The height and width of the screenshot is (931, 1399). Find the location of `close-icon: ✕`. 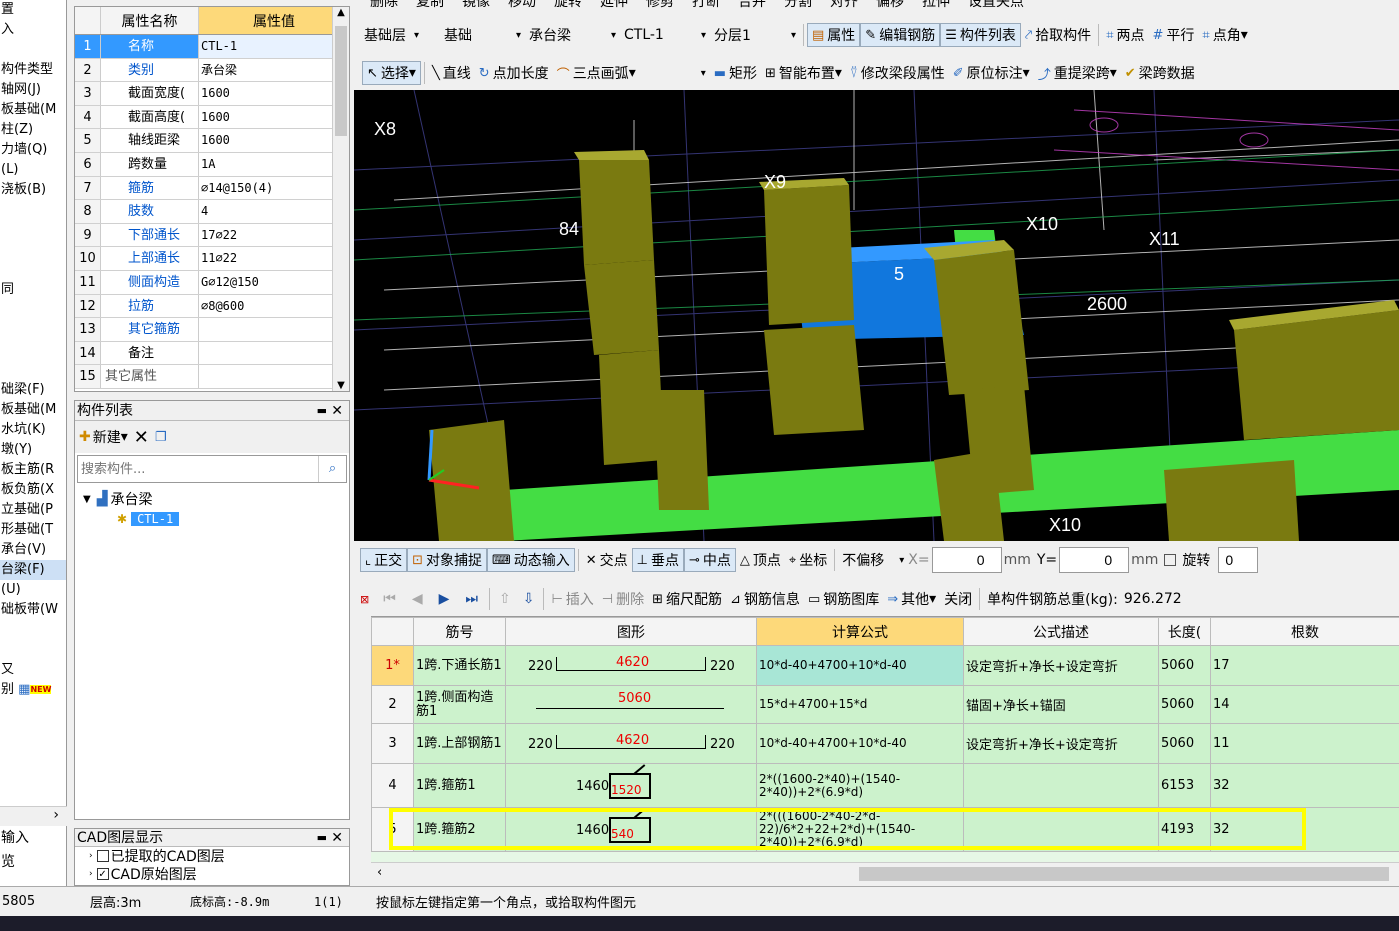

close-icon: ✕ is located at coordinates (337, 838).